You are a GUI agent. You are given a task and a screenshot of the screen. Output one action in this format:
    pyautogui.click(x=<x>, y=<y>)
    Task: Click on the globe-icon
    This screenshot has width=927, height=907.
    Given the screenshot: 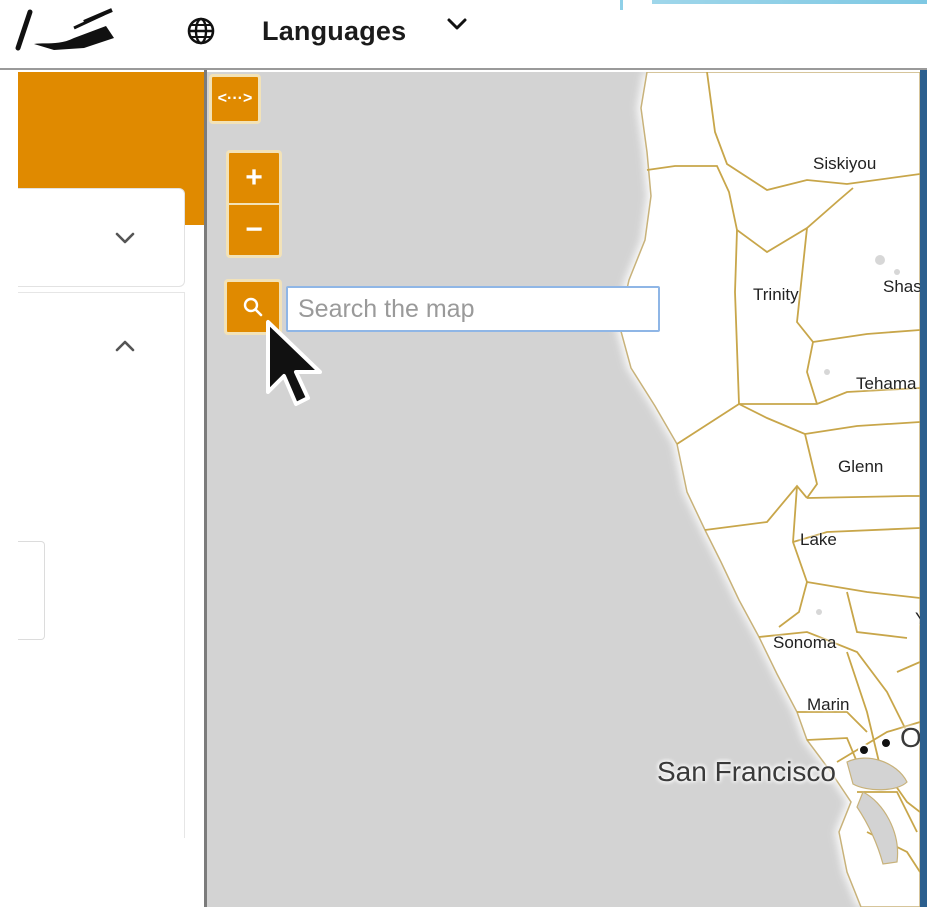 What is the action you would take?
    pyautogui.click(x=201, y=31)
    